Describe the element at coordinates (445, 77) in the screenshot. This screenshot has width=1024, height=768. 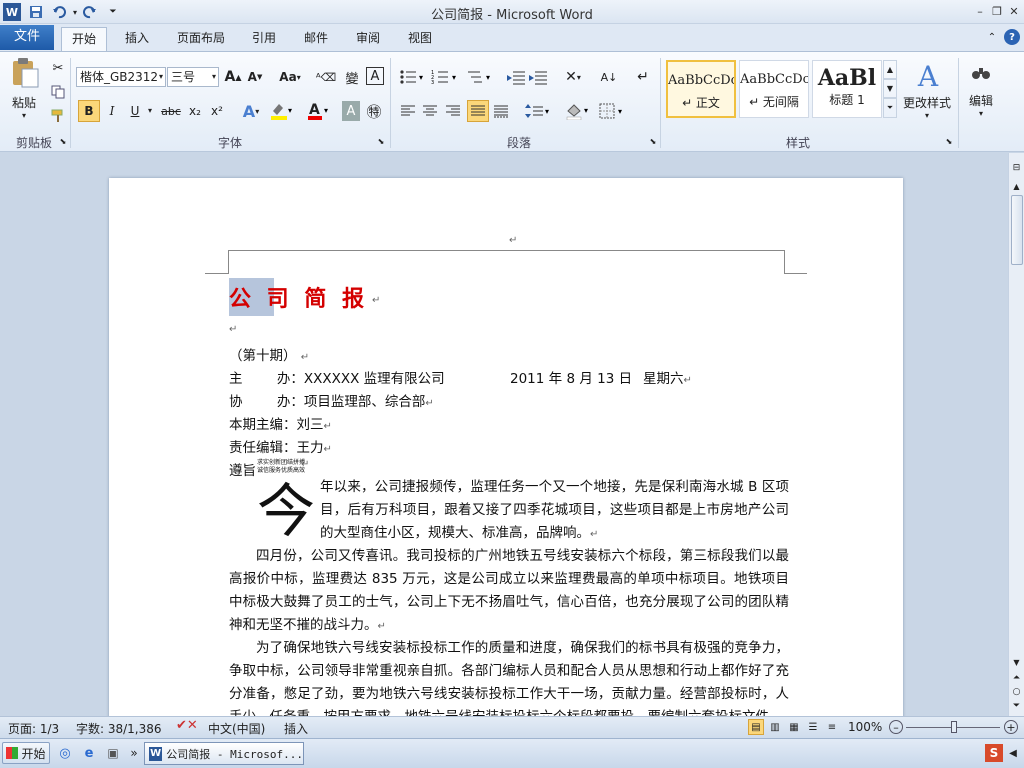
I see `numbering-button: 1 2 3 ▾` at that location.